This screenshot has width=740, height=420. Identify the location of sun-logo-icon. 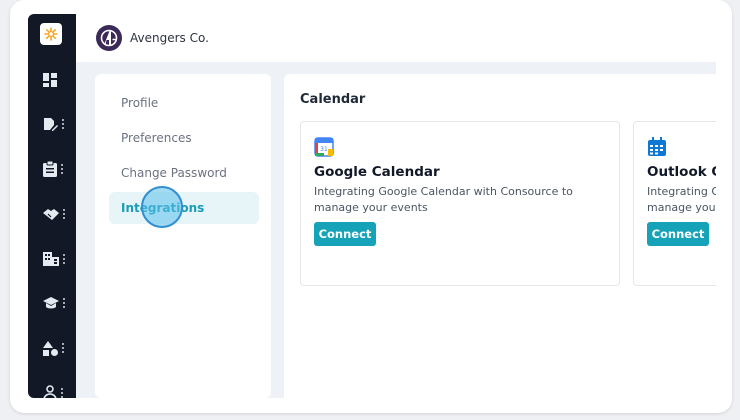
(51, 34).